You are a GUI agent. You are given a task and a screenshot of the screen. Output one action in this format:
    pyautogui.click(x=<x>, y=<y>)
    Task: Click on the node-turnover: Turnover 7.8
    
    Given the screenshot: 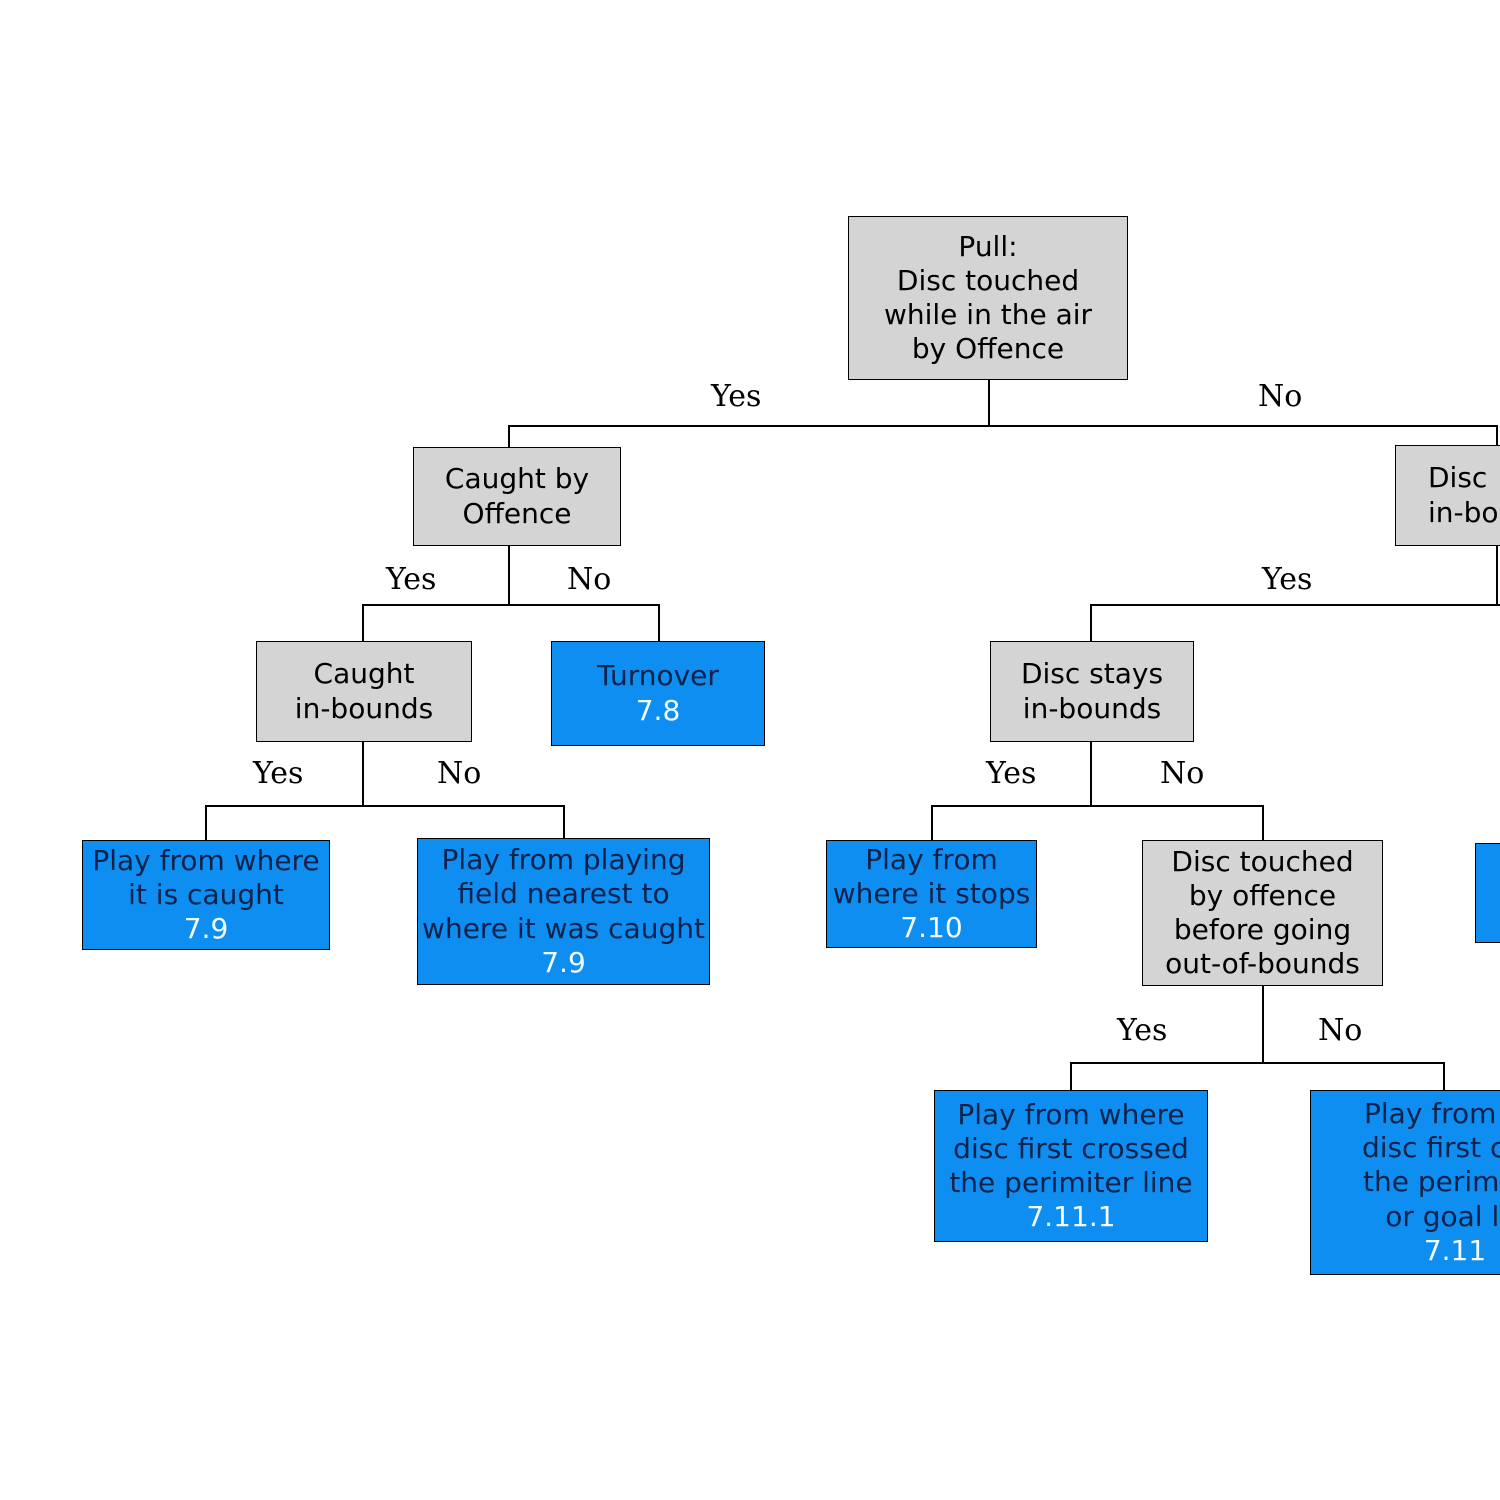 What is the action you would take?
    pyautogui.click(x=658, y=693)
    